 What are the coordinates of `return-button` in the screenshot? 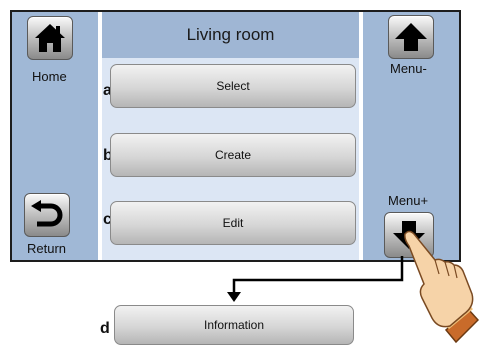 It's located at (47, 215).